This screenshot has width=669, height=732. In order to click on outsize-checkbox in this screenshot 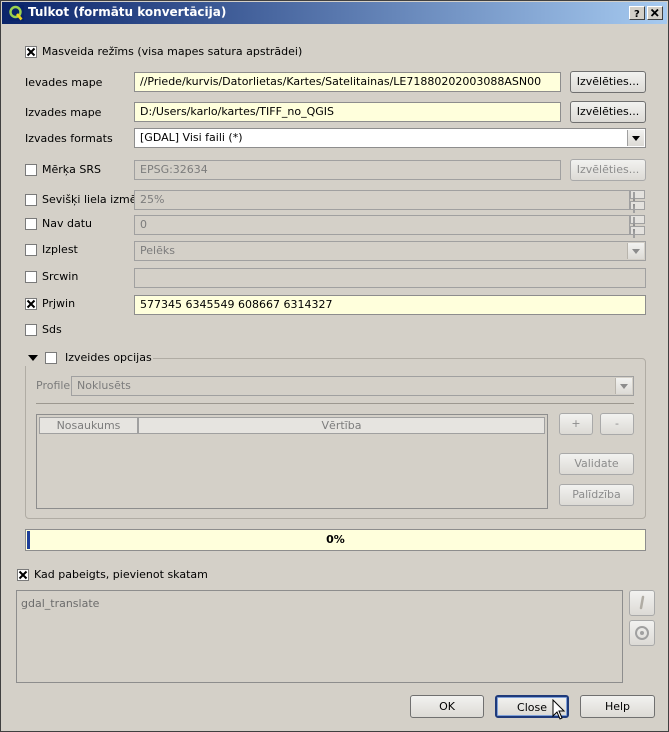, I will do `click(31, 200)`.